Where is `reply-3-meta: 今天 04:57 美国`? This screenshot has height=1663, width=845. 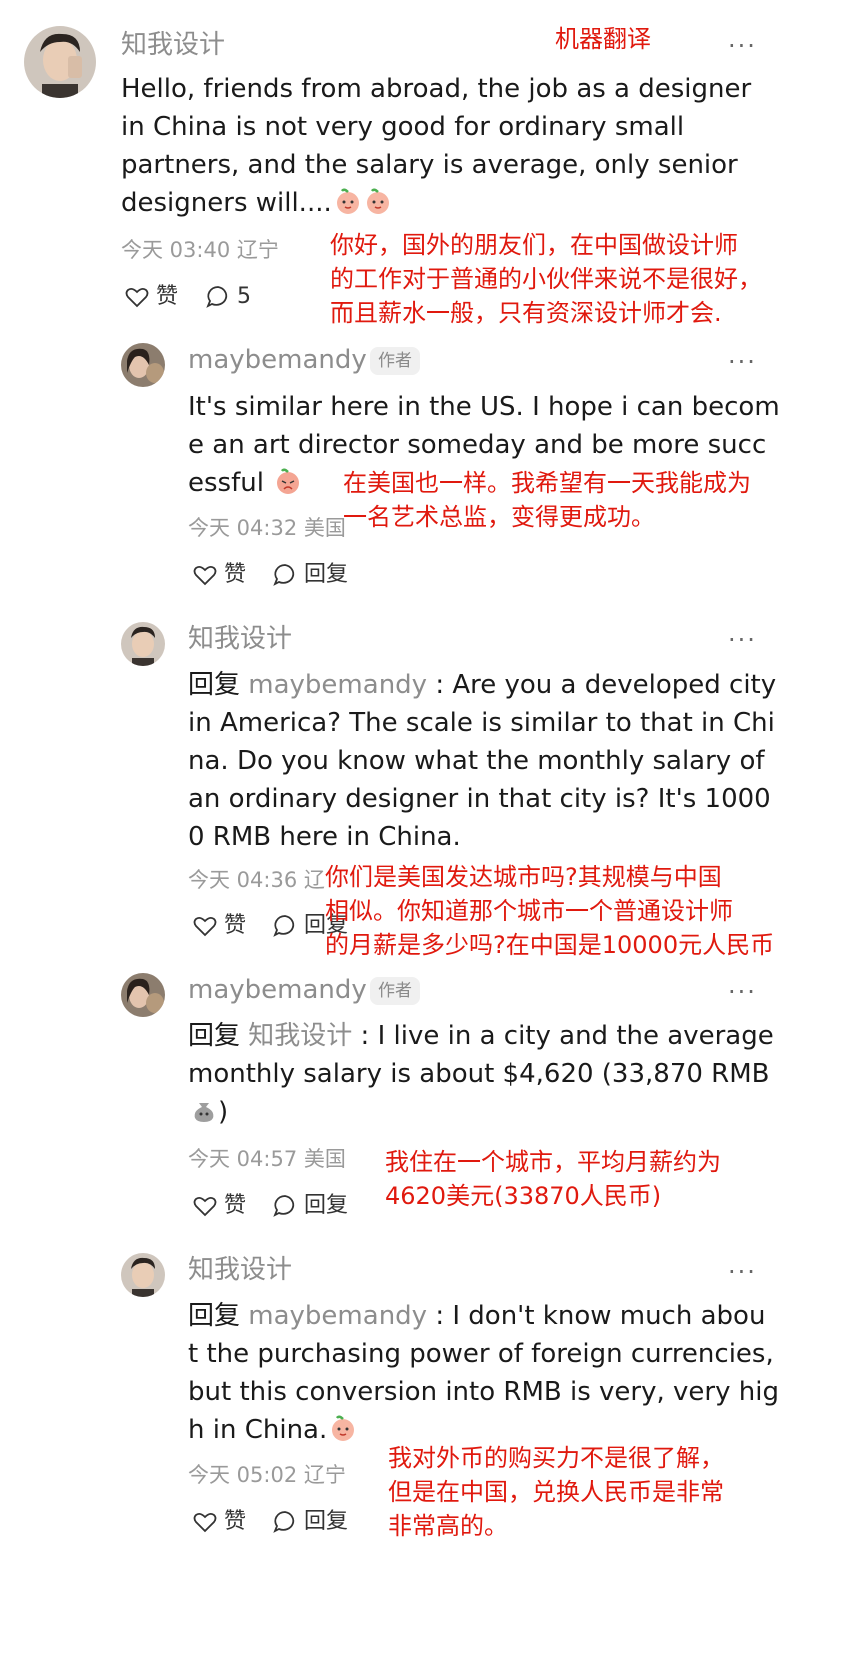
reply-3-meta: 今天 04:57 美国 is located at coordinates (267, 1159).